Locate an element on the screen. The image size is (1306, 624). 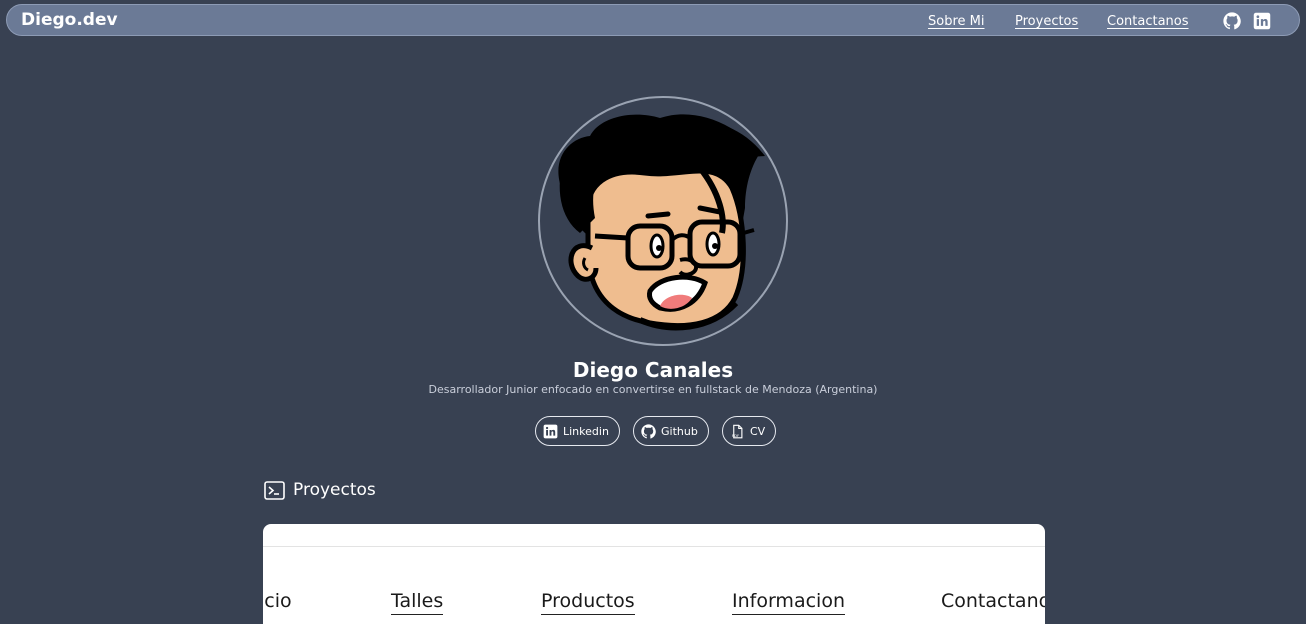
card-divider is located at coordinates (654, 546).